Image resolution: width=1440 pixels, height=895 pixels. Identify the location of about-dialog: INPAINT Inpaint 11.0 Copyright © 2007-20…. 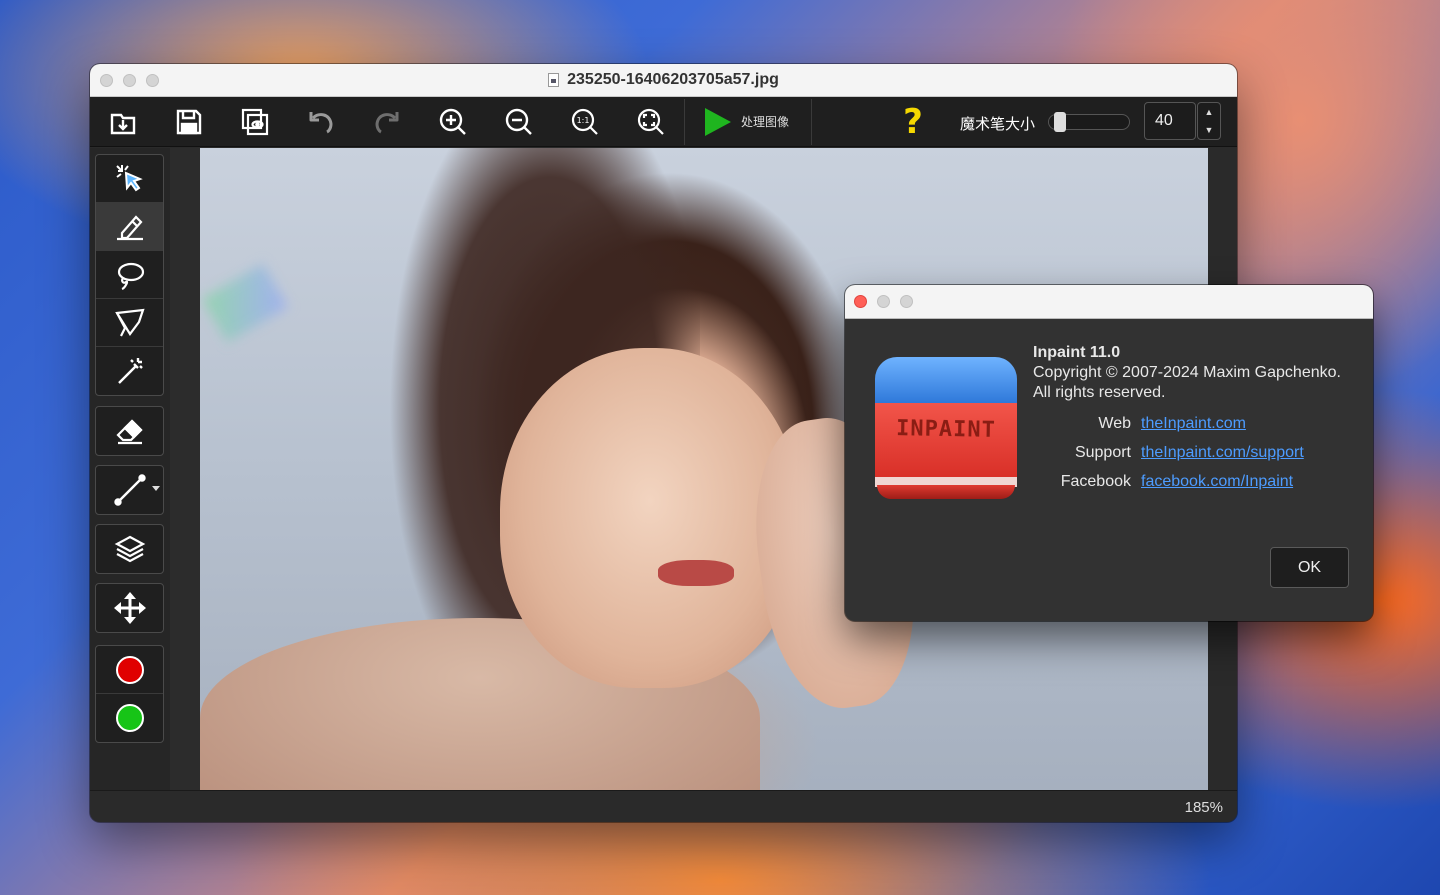
(1109, 453).